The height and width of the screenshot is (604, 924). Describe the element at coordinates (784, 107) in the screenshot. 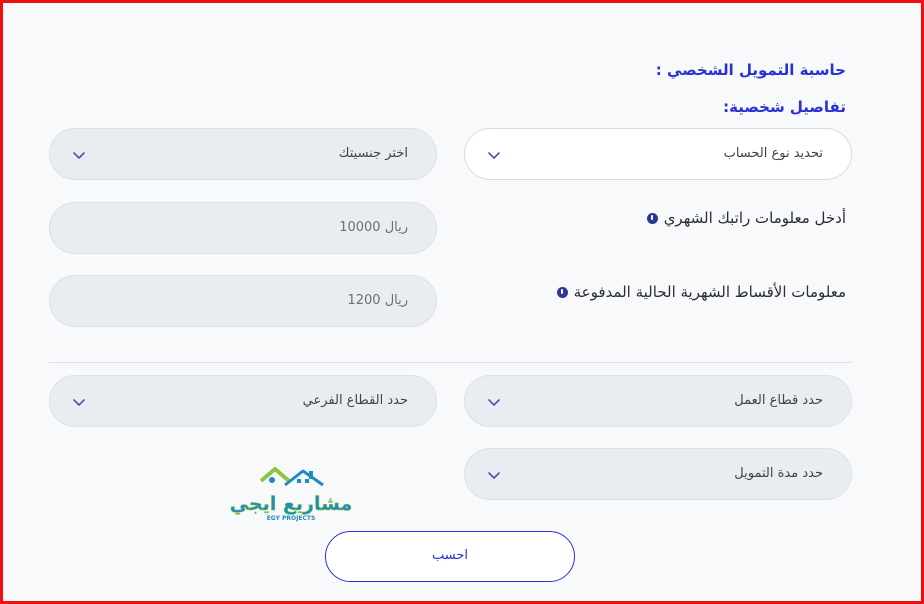

I see `section-title: تفاصيل شخصية:` at that location.